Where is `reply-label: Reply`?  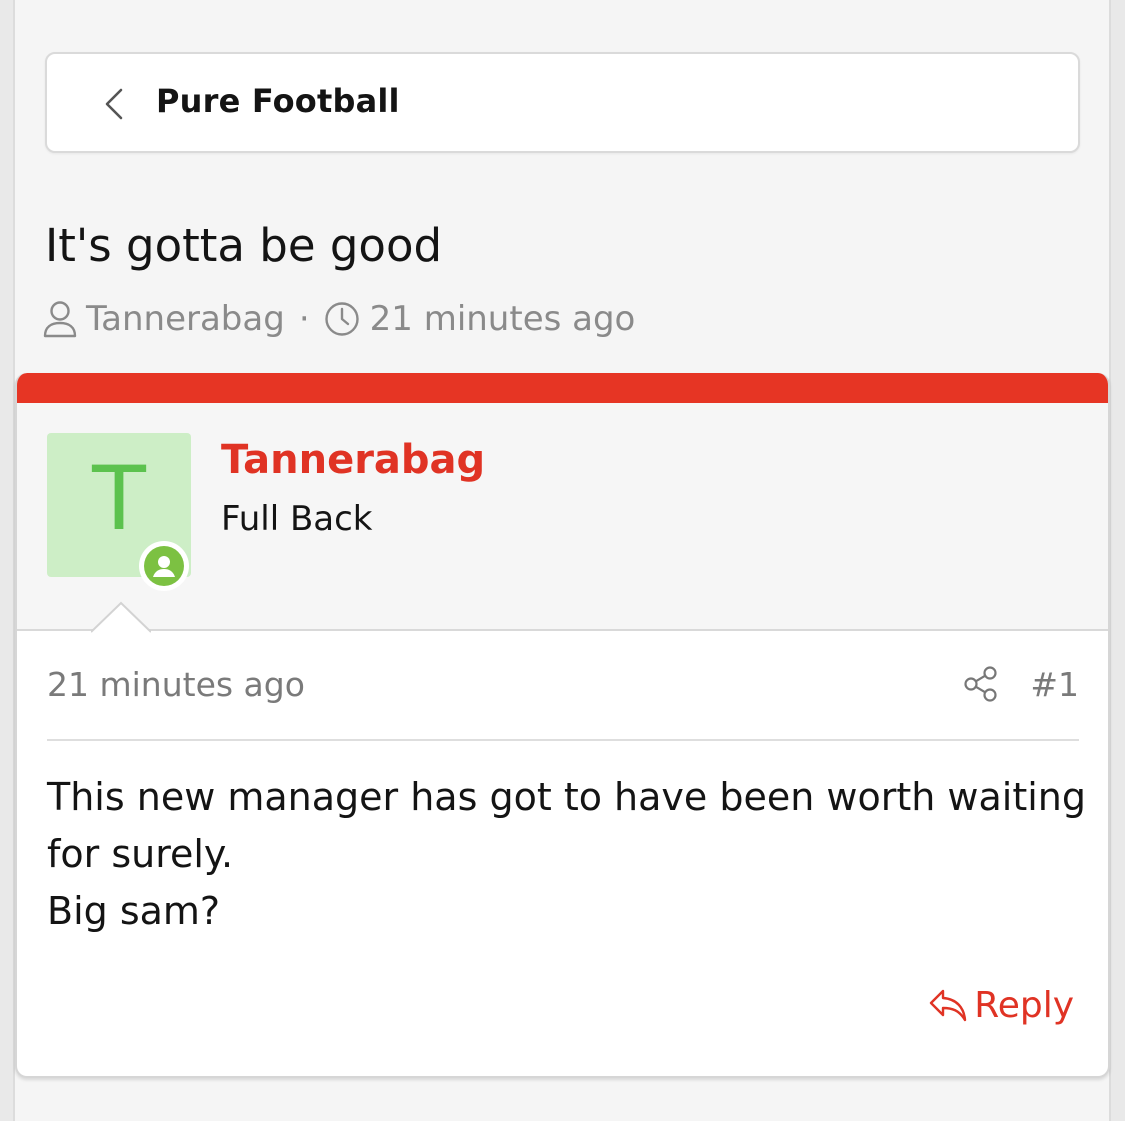 reply-label: Reply is located at coordinates (1024, 1005).